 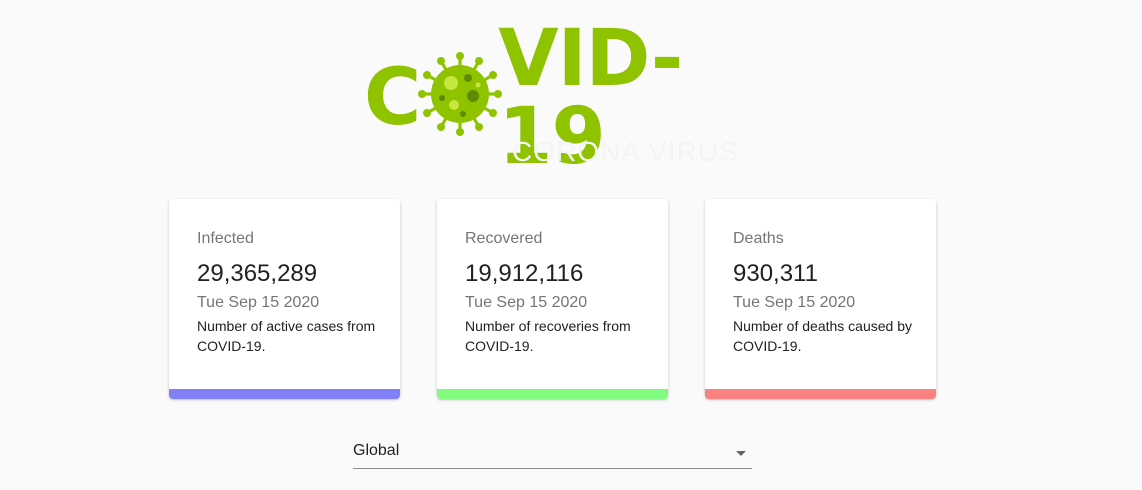 What do you see at coordinates (625, 151) in the screenshot?
I see `logo-subtitle: CORONA VIRUS` at bounding box center [625, 151].